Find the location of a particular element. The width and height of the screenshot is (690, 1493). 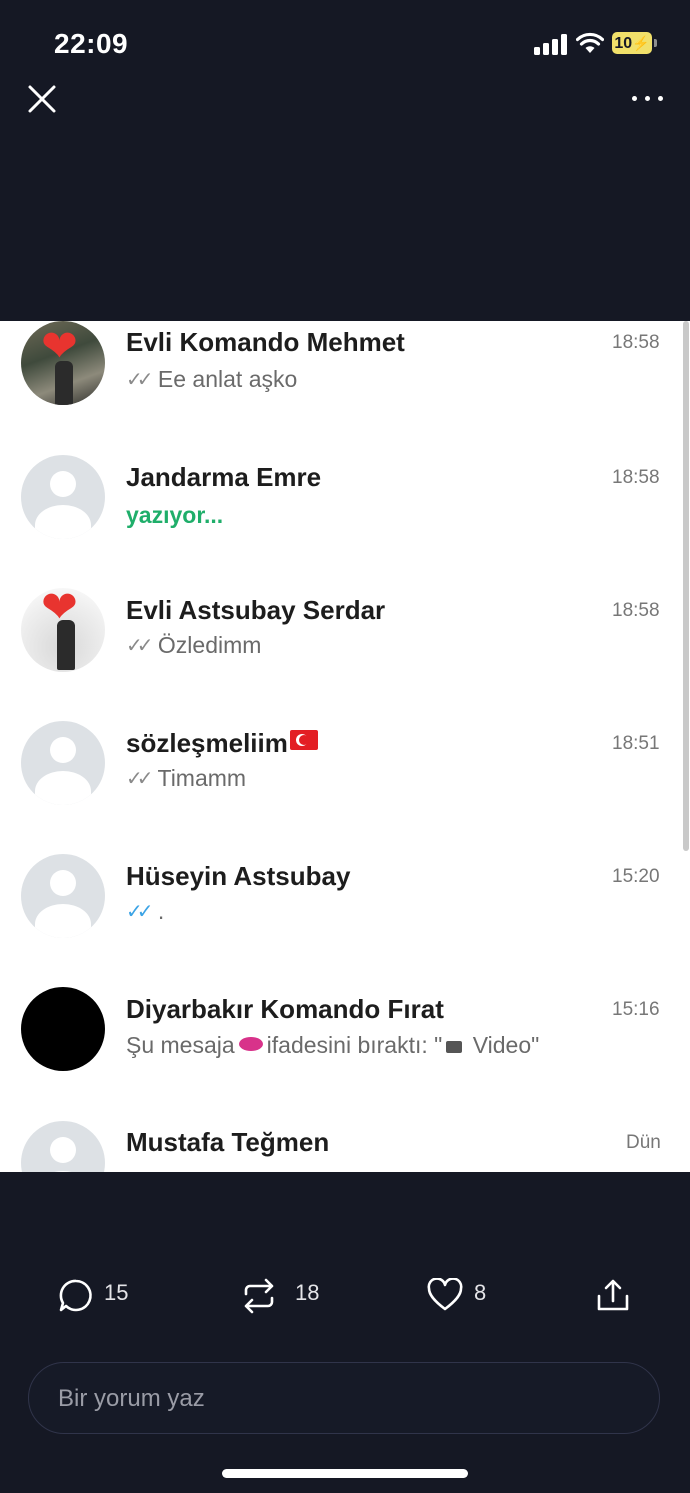

chat-preview: ✓✓ . is located at coordinates (145, 911).